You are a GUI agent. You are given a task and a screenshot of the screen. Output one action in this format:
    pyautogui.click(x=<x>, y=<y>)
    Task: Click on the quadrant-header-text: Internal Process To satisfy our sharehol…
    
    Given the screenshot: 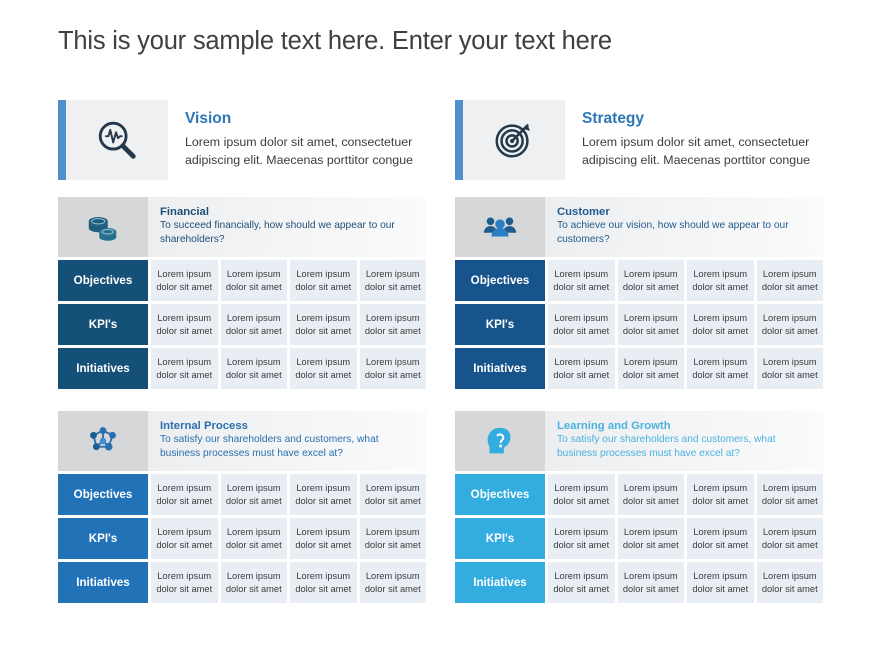 What is the action you would take?
    pyautogui.click(x=287, y=441)
    